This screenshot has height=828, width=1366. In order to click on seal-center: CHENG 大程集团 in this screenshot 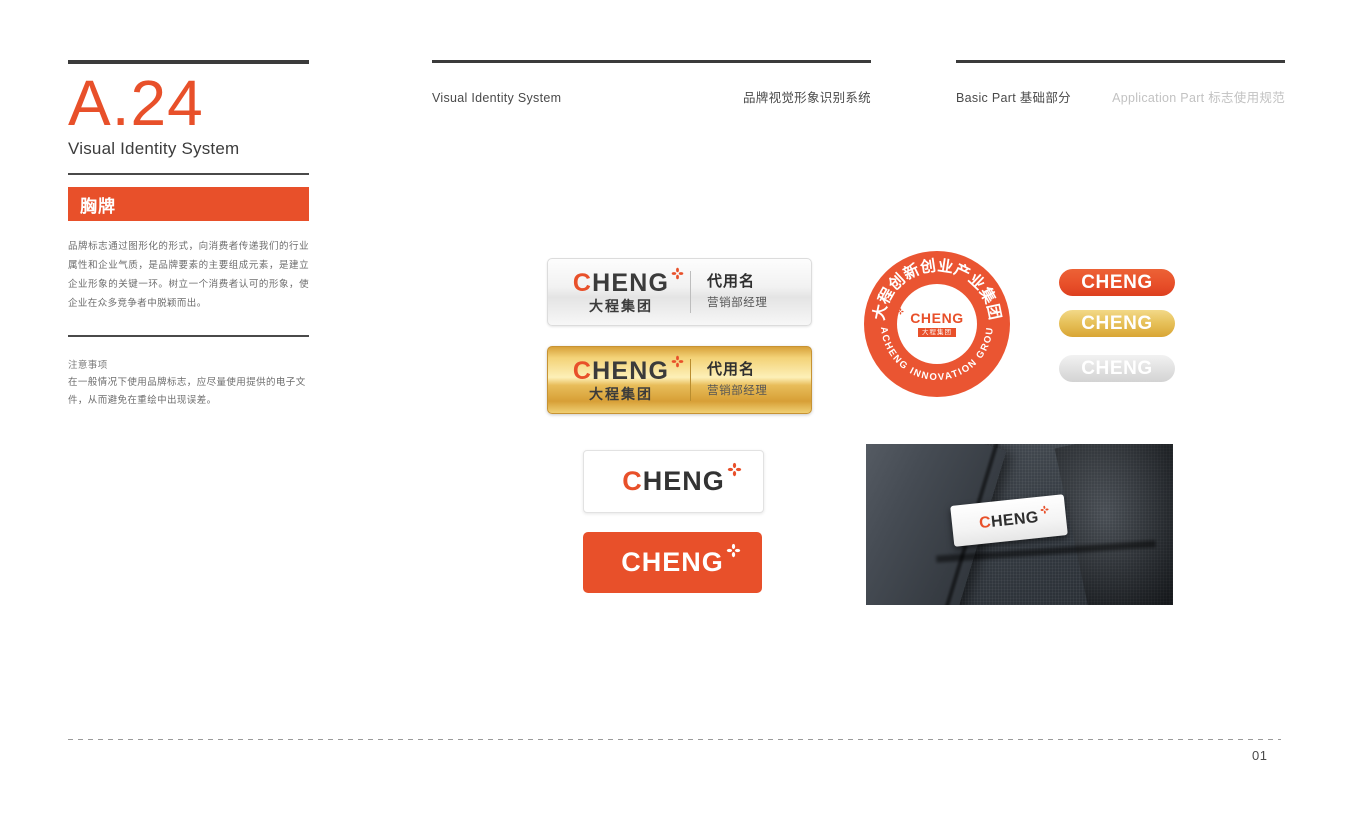, I will do `click(937, 324)`.